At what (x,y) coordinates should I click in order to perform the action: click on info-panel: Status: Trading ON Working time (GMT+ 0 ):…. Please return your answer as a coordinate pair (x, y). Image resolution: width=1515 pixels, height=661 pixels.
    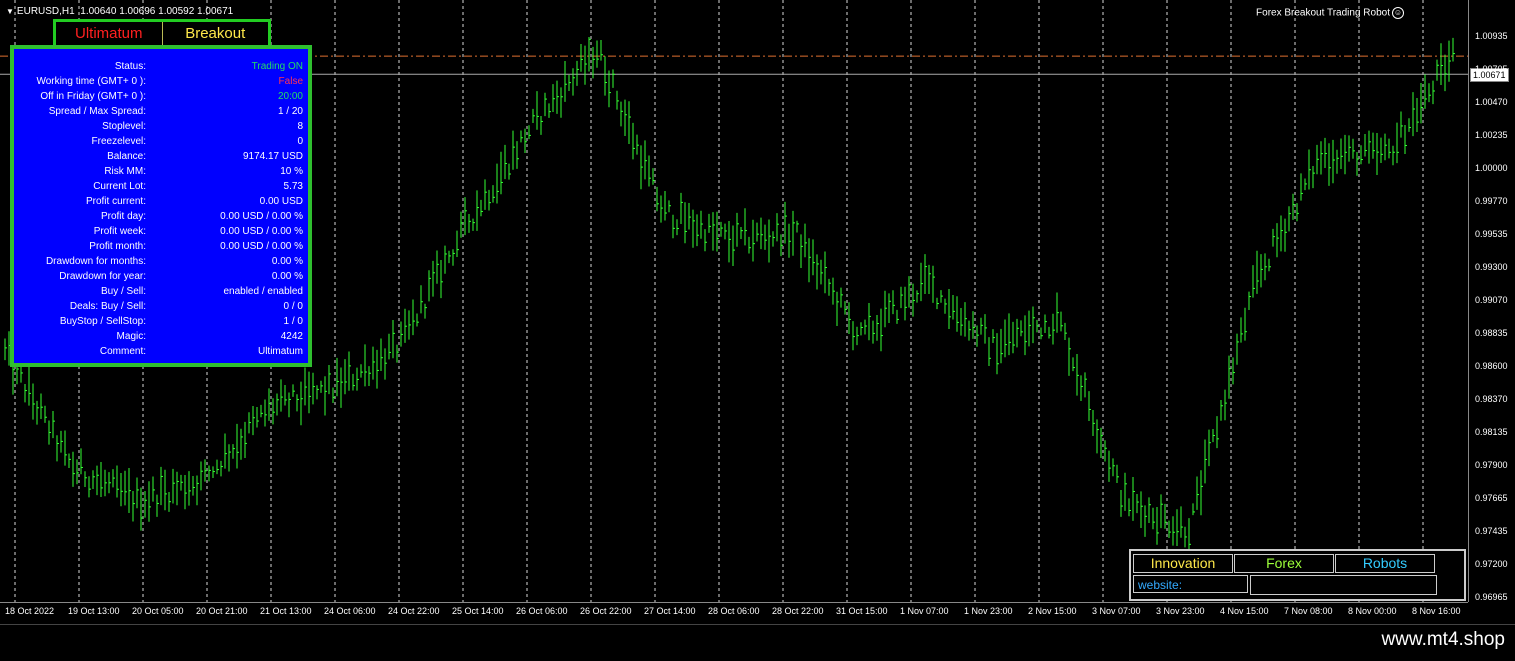
    Looking at the image, I should click on (161, 206).